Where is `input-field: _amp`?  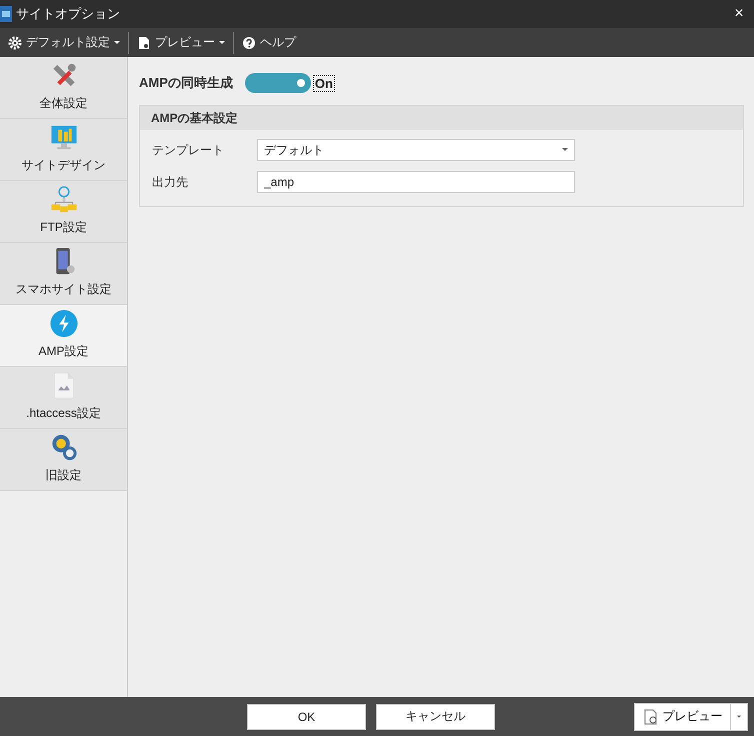 input-field: _amp is located at coordinates (416, 182).